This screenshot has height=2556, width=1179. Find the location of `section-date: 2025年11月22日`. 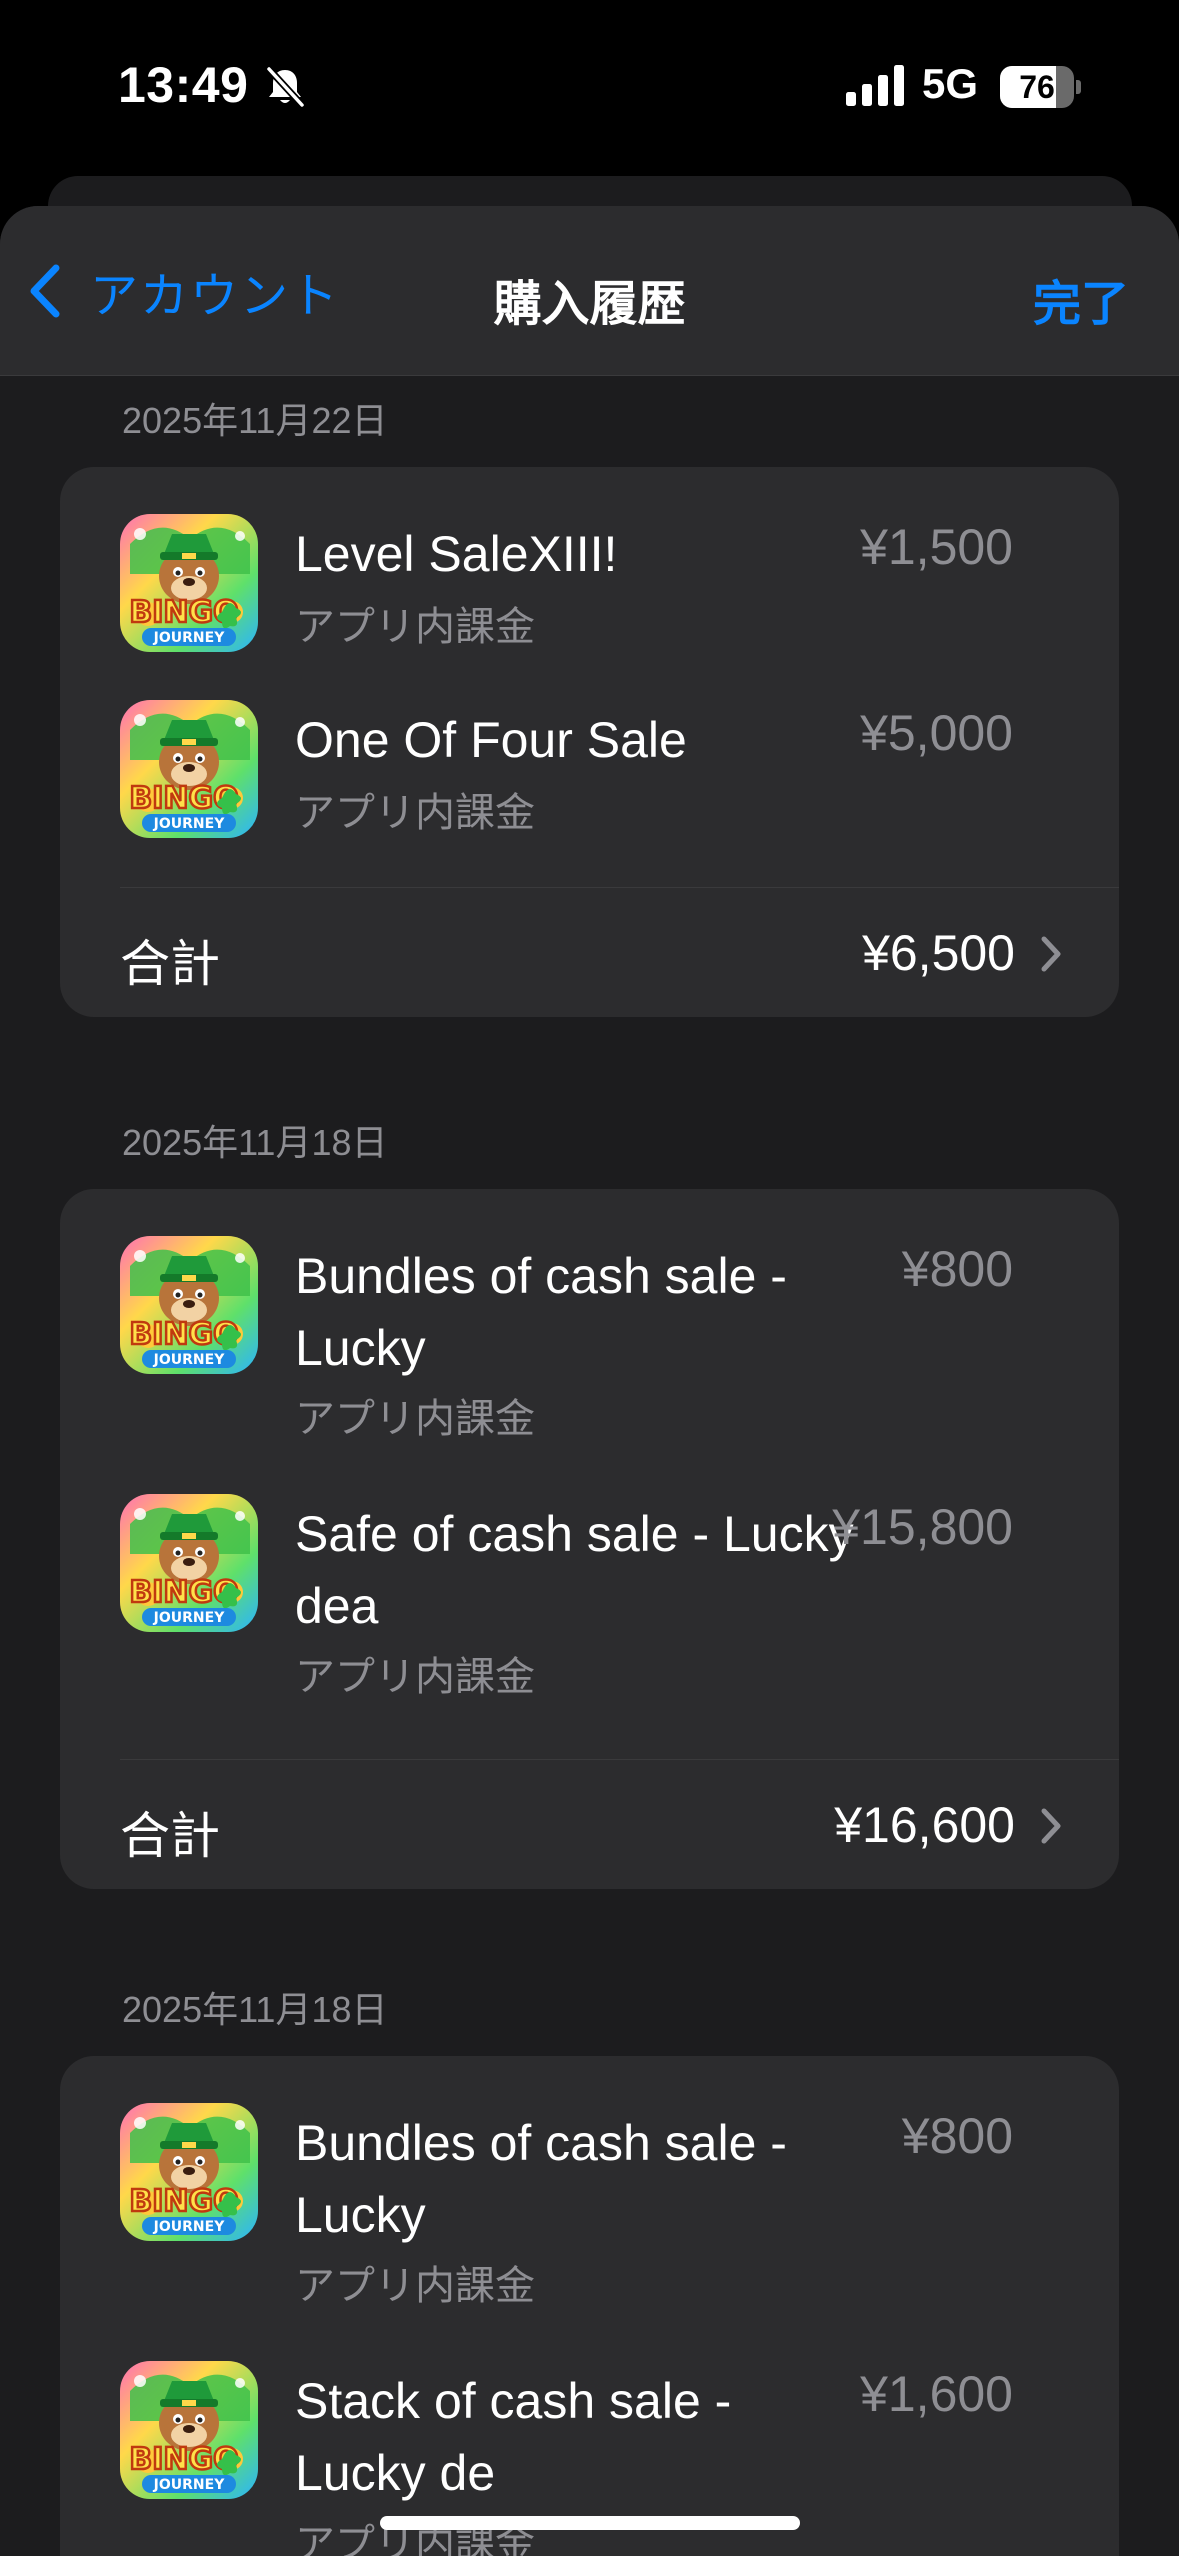

section-date: 2025年11月22日 is located at coordinates (255, 420).